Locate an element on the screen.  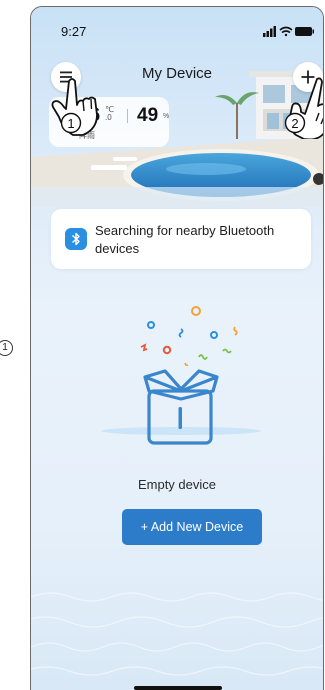
bluetooth-search-card: Searching for nearby Bluetooth devices is located at coordinates (181, 239).